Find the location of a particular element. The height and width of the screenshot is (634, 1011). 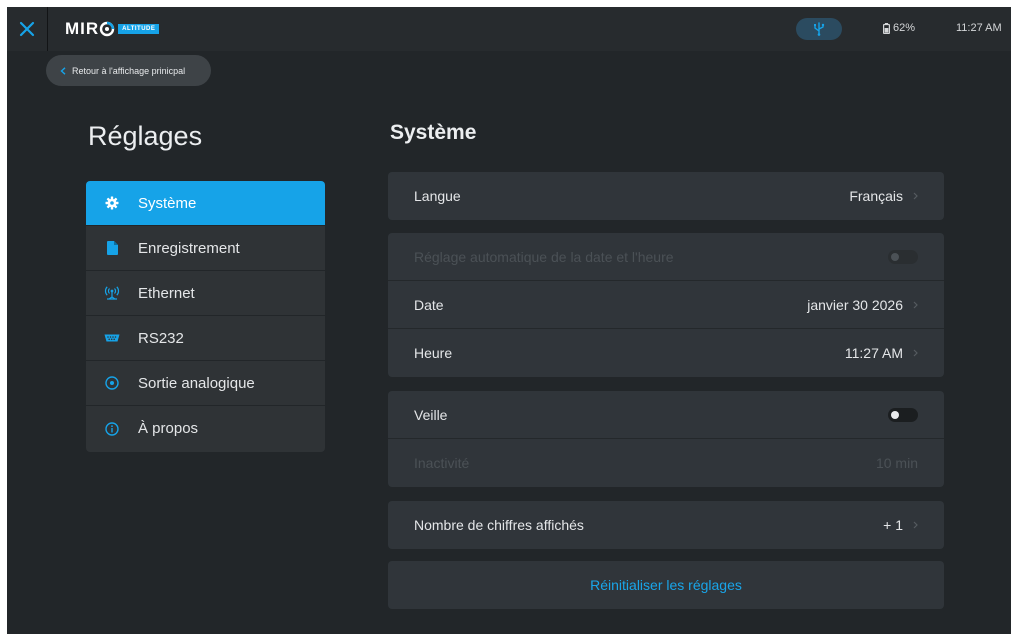

usb-status is located at coordinates (819, 29).